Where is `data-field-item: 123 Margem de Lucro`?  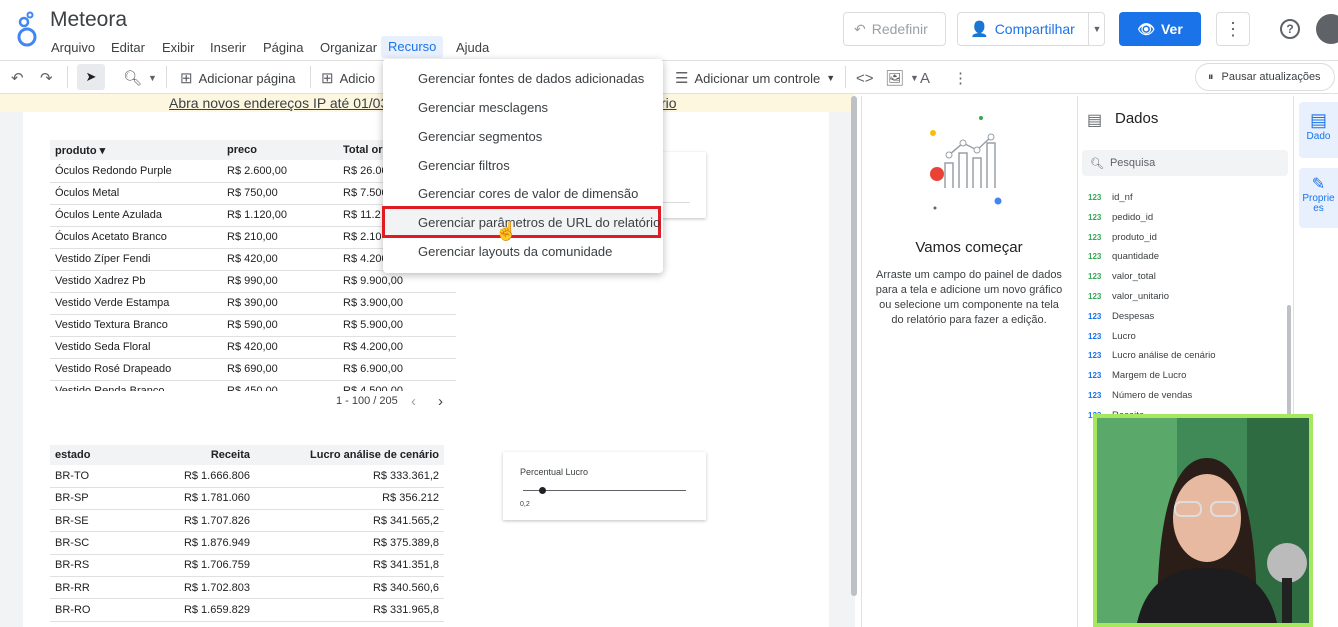 data-field-item: 123 Margem de Lucro is located at coordinates (1137, 375).